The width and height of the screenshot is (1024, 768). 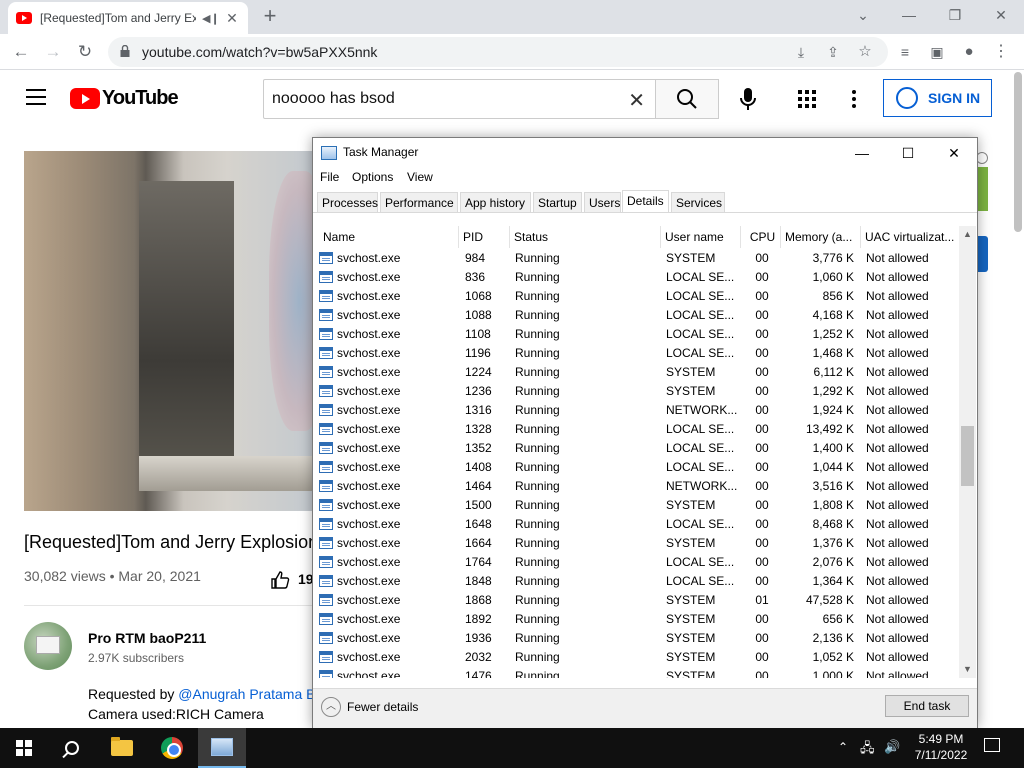 What do you see at coordinates (801, 52) in the screenshot?
I see `install-icon: ⤓` at bounding box center [801, 52].